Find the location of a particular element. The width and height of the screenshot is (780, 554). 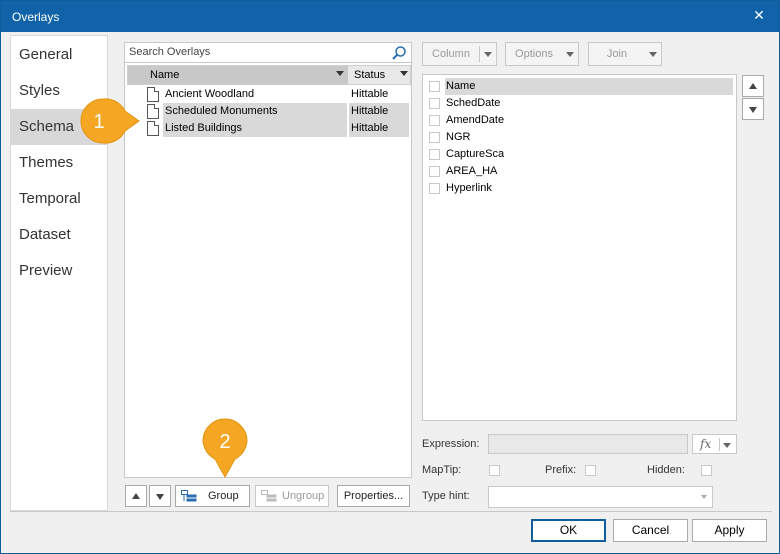

apply-button: Apply is located at coordinates (729, 530).